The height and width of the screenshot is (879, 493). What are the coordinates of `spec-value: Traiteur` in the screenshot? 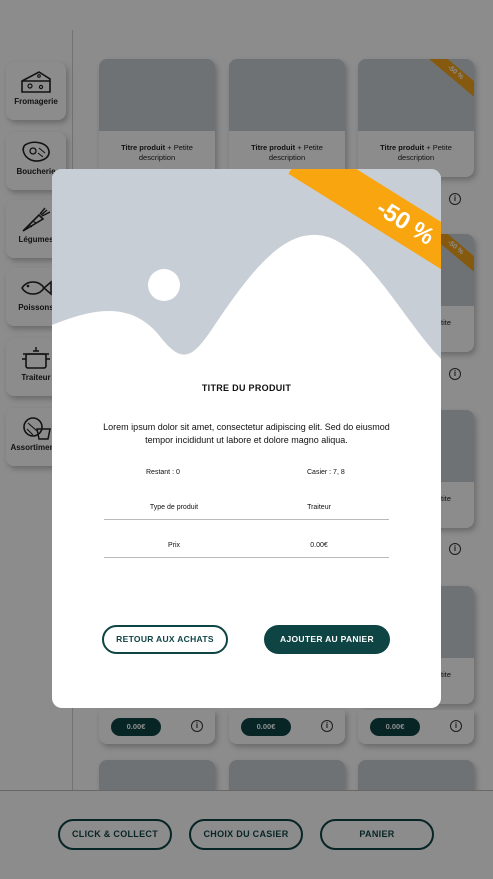 It's located at (319, 507).